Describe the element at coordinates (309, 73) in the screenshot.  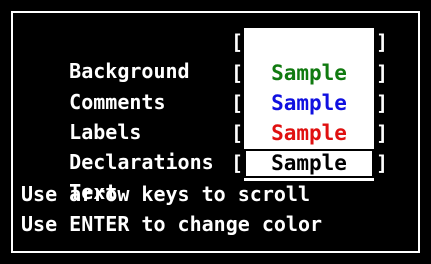
I see `sample-comments: Sample` at that location.